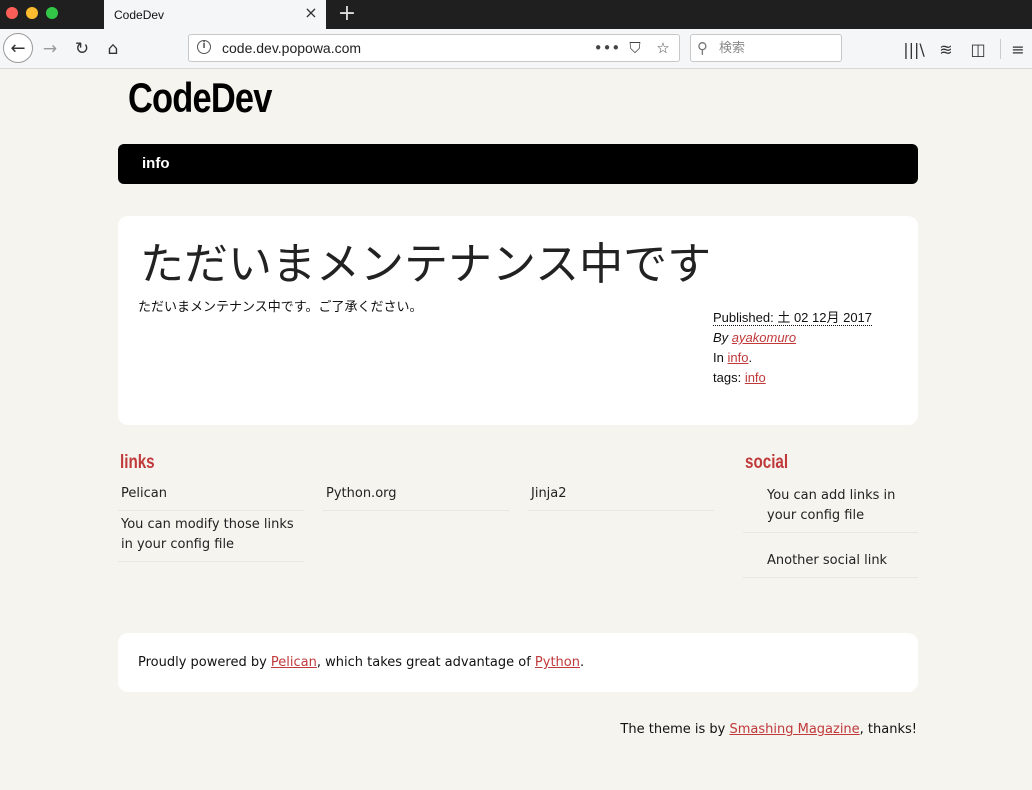  I want to click on tag-link: info, so click(755, 377).